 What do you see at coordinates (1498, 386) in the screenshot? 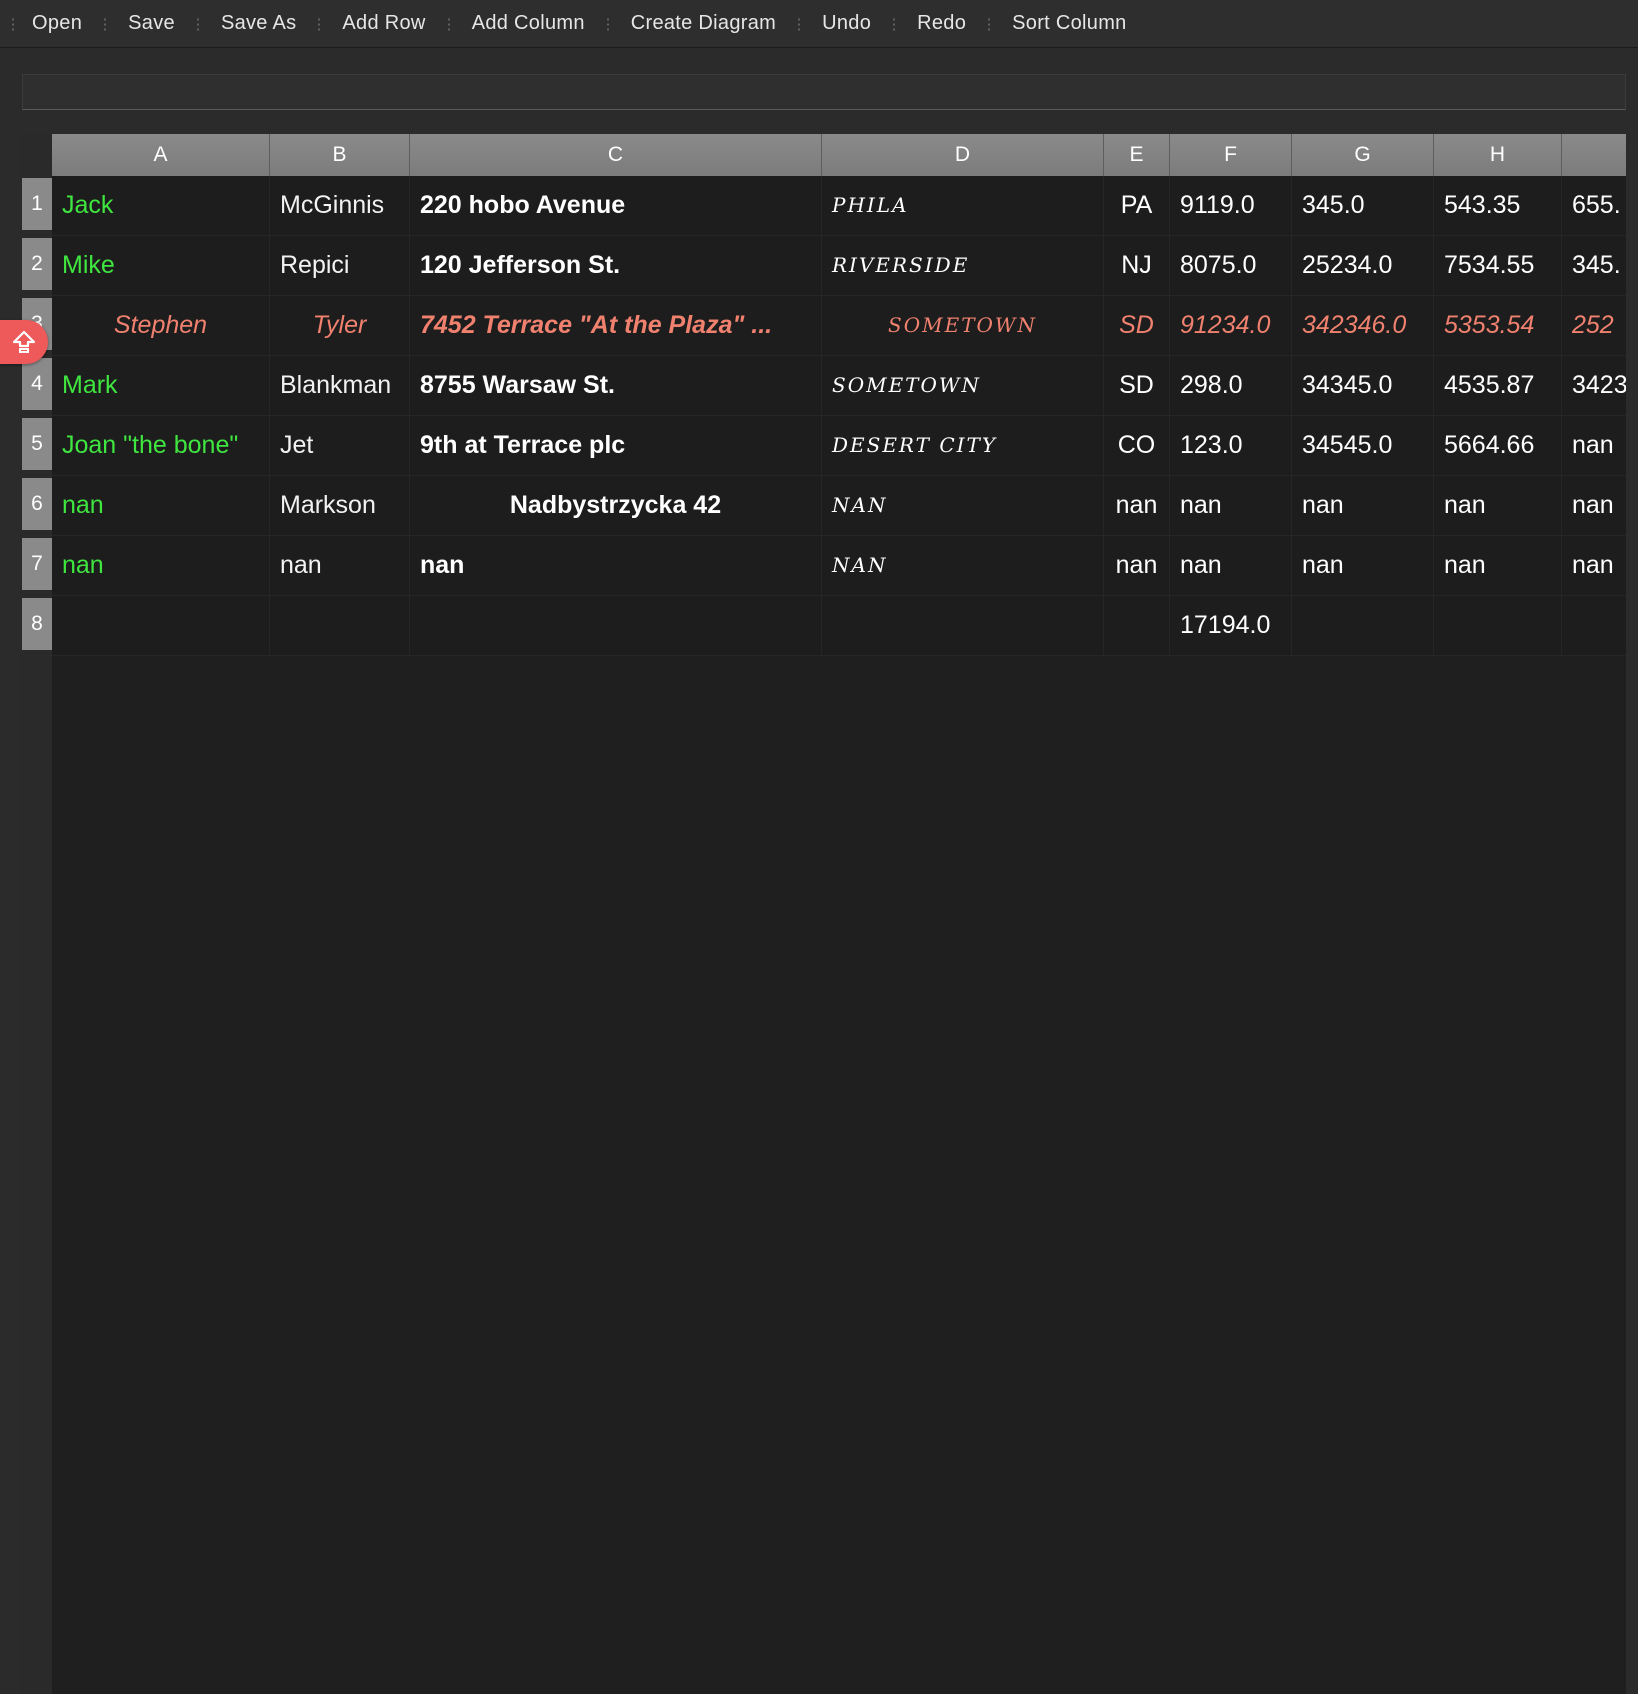
I see `cell-h4: 4535.87` at bounding box center [1498, 386].